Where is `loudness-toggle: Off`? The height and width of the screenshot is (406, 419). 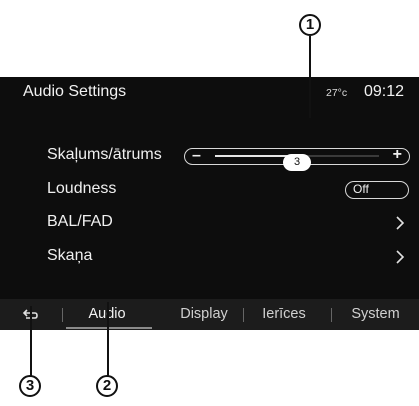 loudness-toggle: Off is located at coordinates (377, 190).